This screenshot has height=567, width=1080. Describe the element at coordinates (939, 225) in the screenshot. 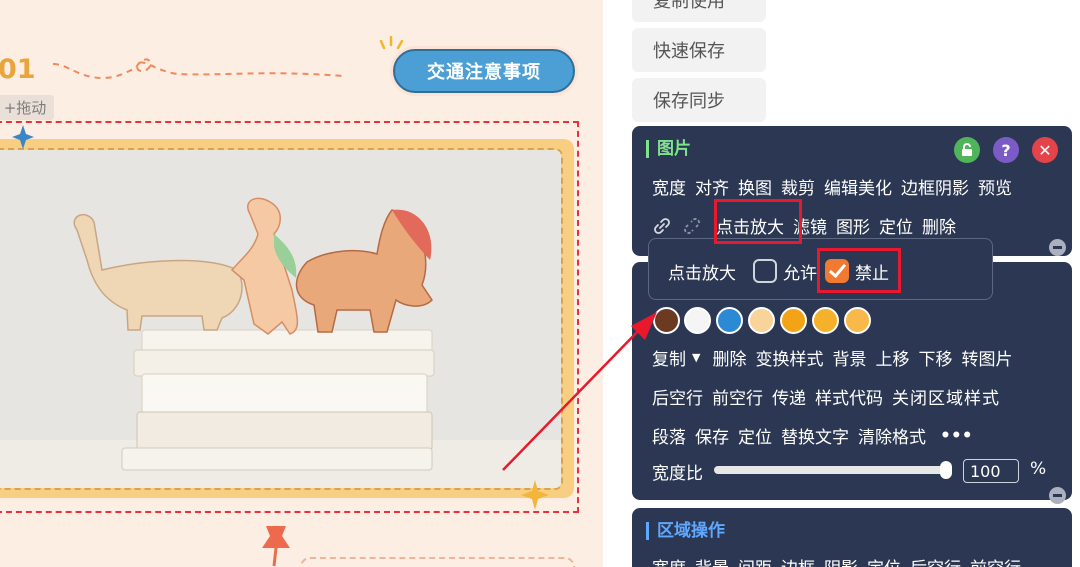

I see `delete-image-button: 删除` at that location.